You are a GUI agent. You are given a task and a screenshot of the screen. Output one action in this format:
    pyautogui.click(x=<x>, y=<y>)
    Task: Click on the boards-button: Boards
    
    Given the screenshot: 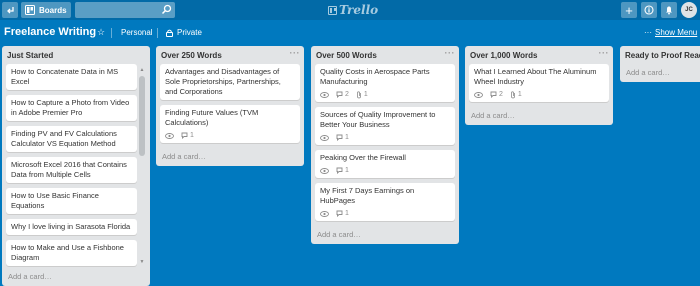 What is the action you would take?
    pyautogui.click(x=46, y=10)
    